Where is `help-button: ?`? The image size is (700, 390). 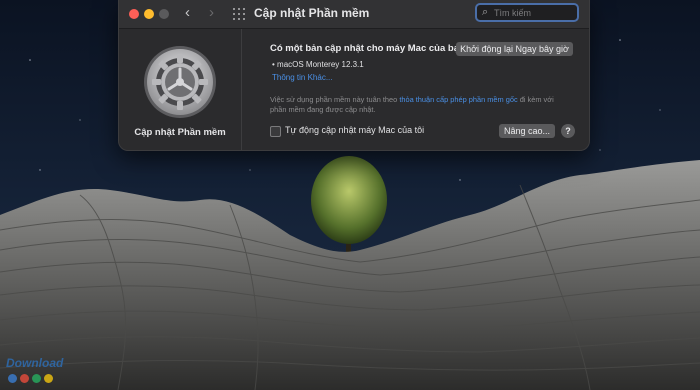 help-button: ? is located at coordinates (568, 131).